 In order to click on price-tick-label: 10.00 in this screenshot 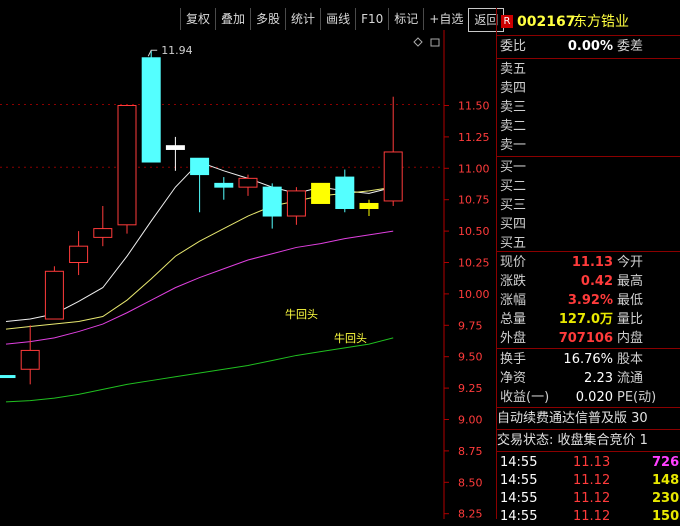, I will do `click(474, 294)`.